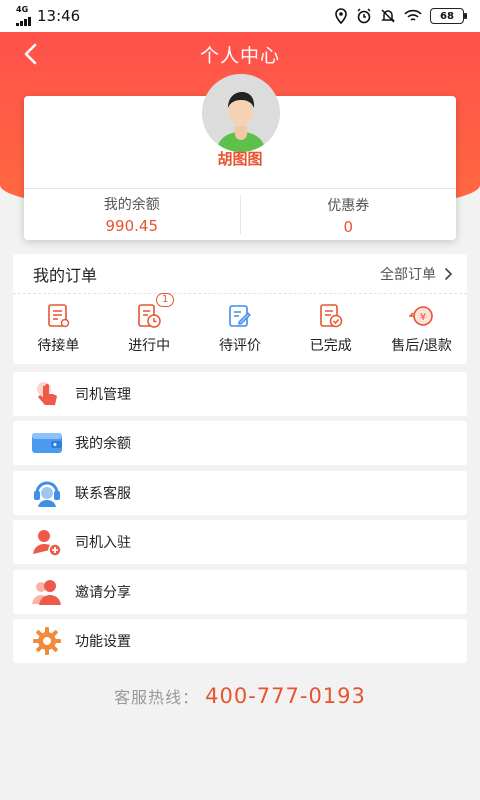  Describe the element at coordinates (23, 20) in the screenshot. I see `signal-icon` at that location.